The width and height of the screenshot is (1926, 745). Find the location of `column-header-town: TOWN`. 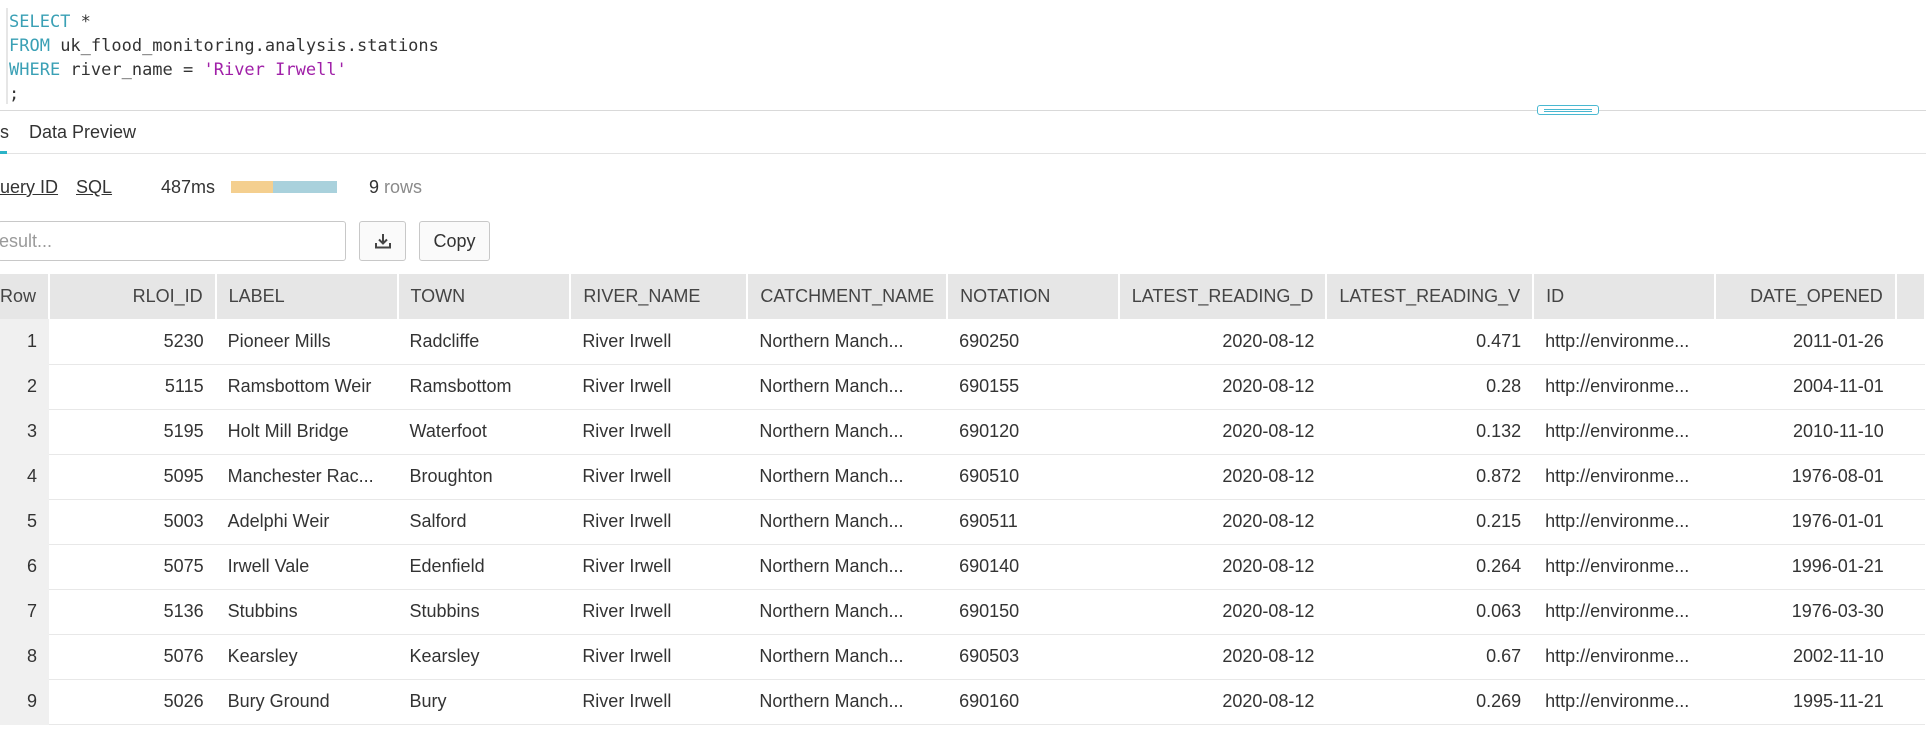

column-header-town: TOWN is located at coordinates (484, 296).